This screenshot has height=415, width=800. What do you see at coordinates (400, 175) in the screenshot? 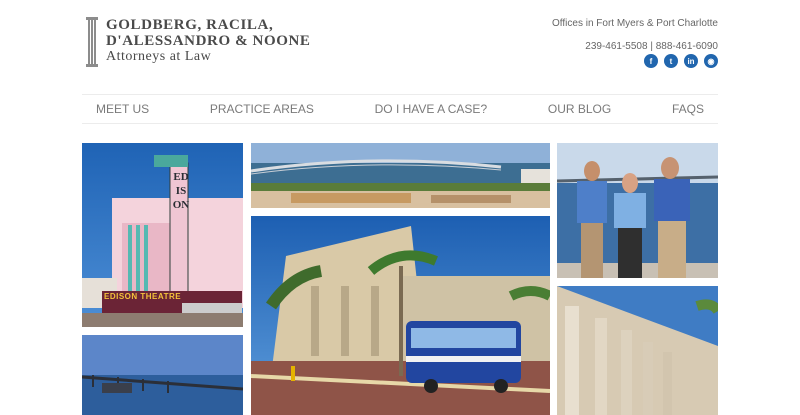
I see `photo-bridge-panorama` at bounding box center [400, 175].